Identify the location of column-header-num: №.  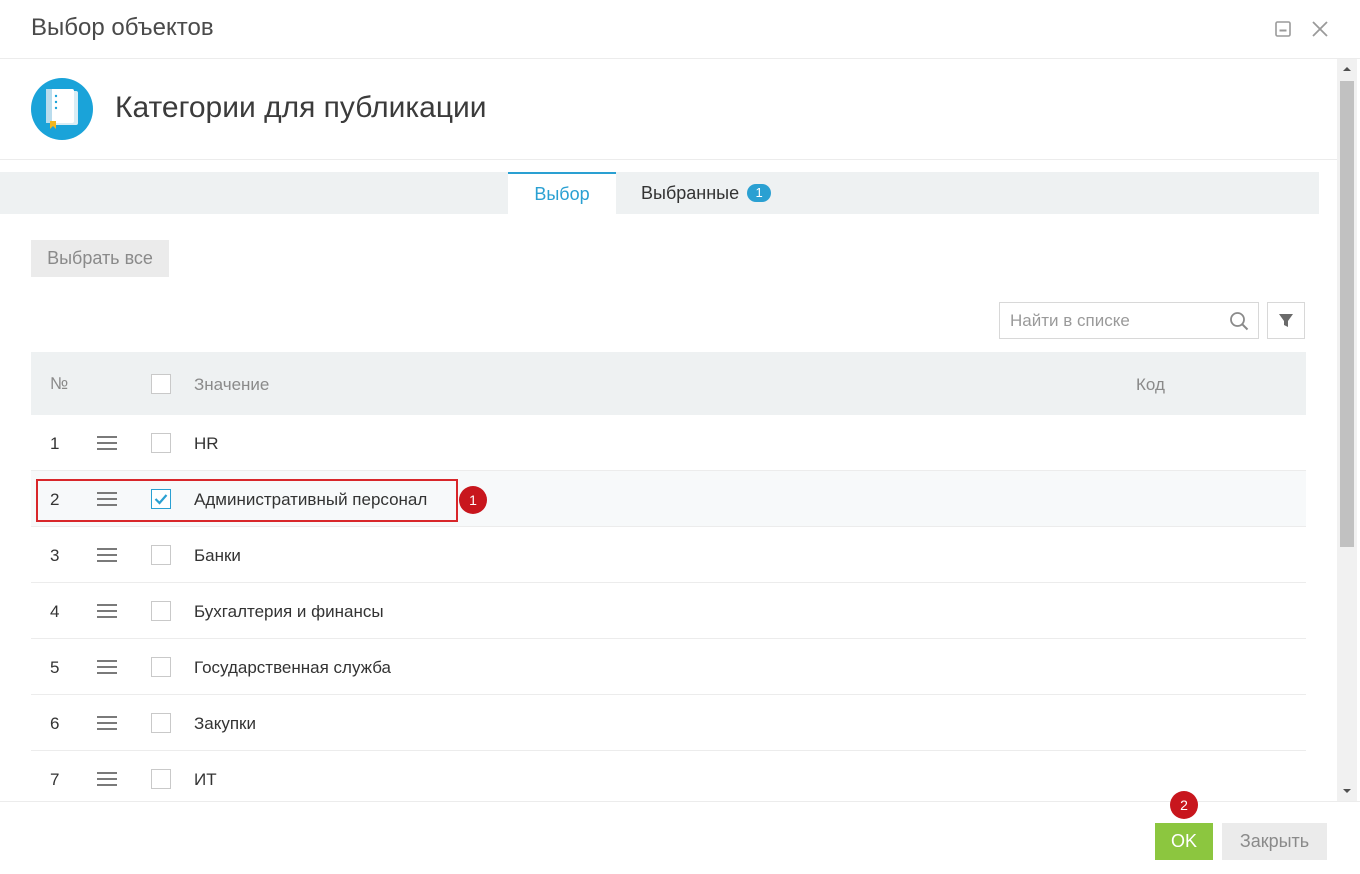
(59, 384).